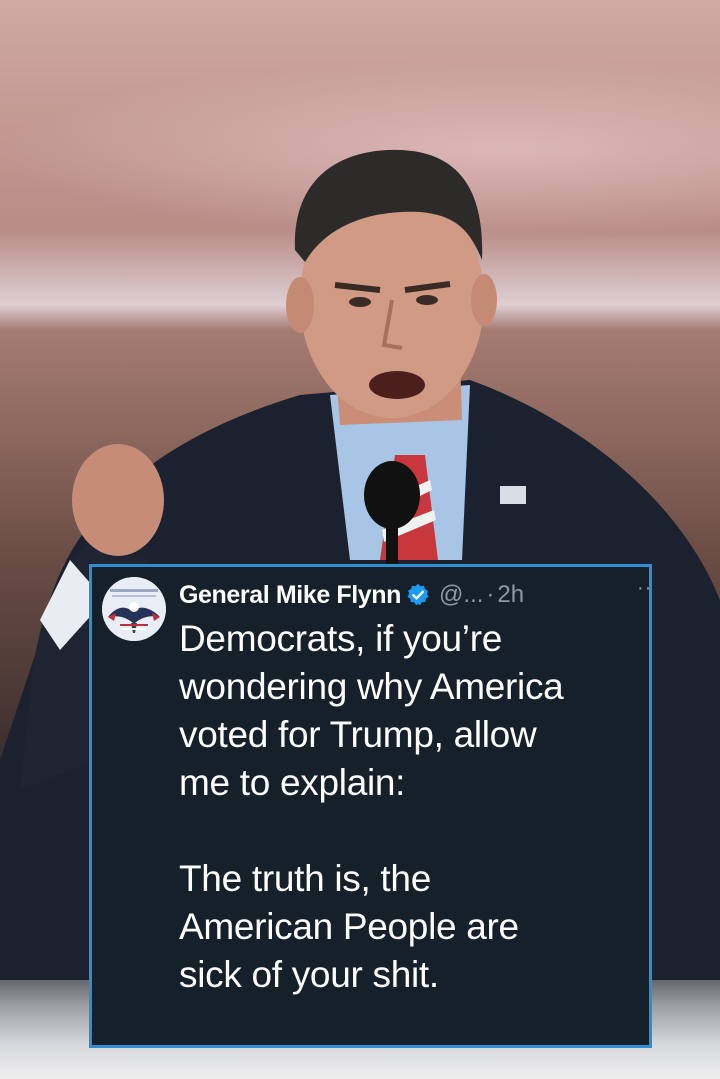 The image size is (720, 1079). Describe the element at coordinates (349, 926) in the screenshot. I see `tweet-line: American People are` at that location.